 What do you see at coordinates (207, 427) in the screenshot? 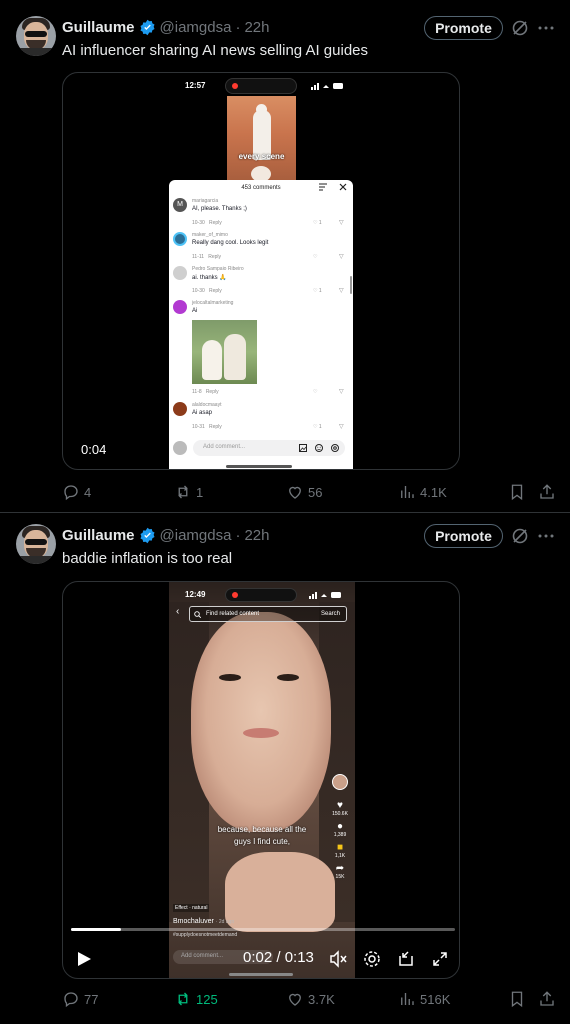
I see `comment-meta: 10-31 Reply` at bounding box center [207, 427].